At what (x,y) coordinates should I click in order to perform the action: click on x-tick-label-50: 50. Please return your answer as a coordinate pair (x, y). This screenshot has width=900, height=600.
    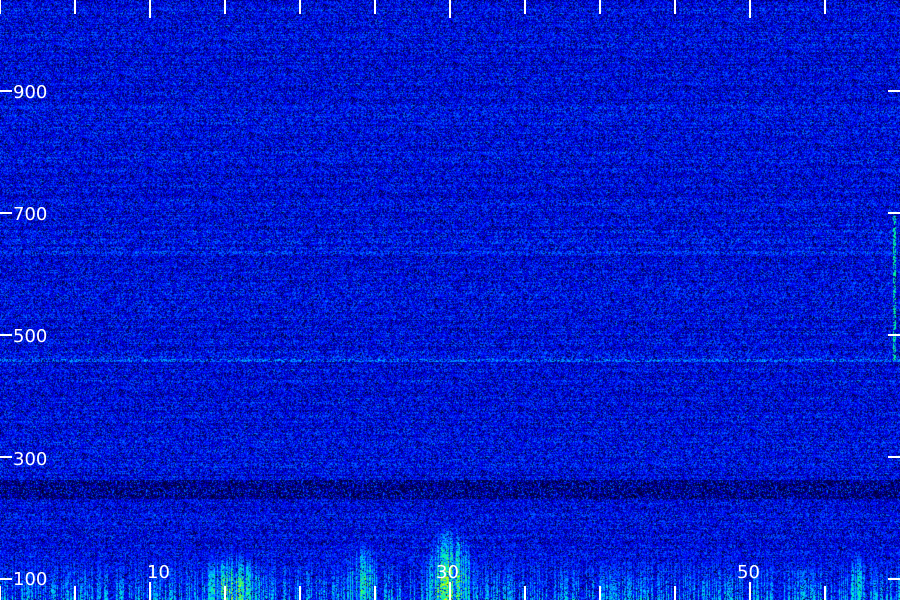
    Looking at the image, I should click on (748, 572).